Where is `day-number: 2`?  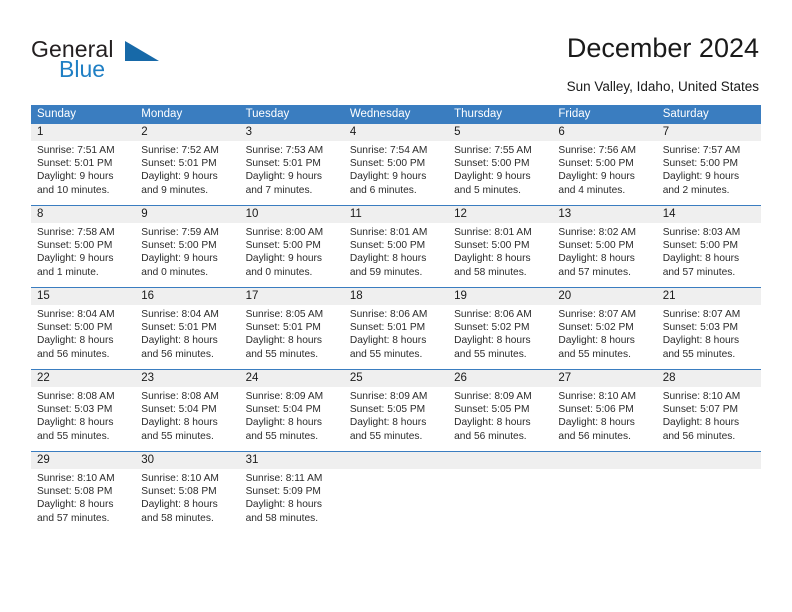
day-number: 2 is located at coordinates (187, 132).